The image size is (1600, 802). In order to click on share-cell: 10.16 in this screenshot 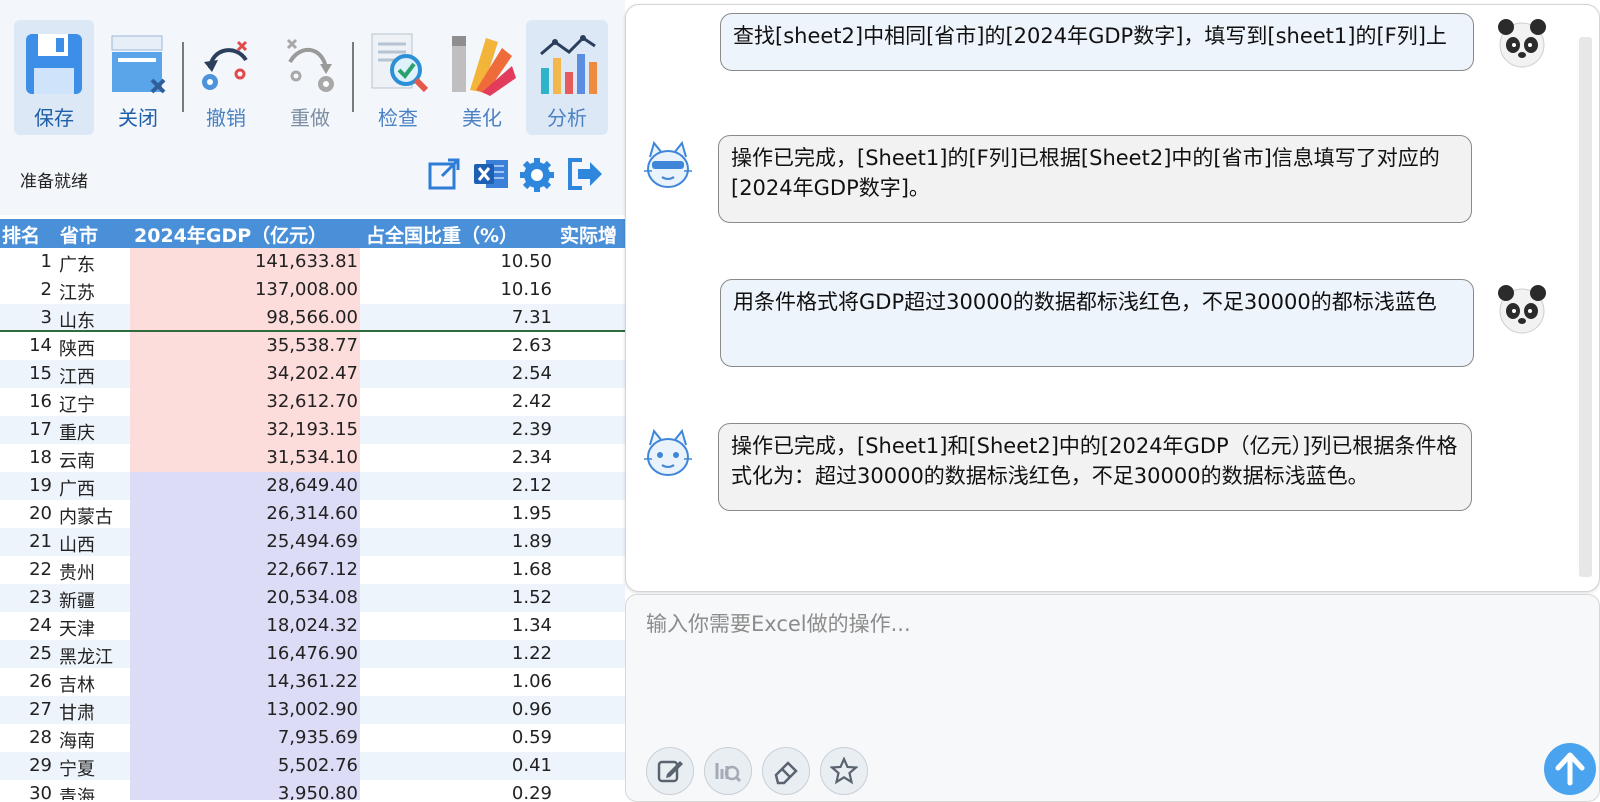, I will do `click(456, 289)`.